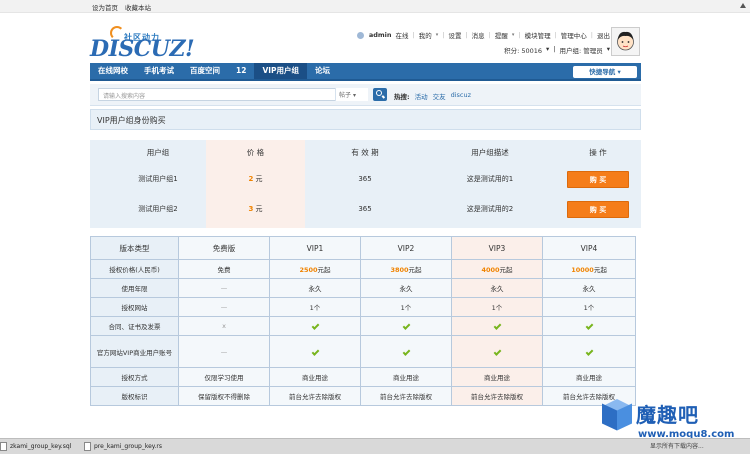 This screenshot has width=750, height=454. Describe the element at coordinates (123, 447) in the screenshot. I see `download-item: pre_kami_group_key.rs` at that location.